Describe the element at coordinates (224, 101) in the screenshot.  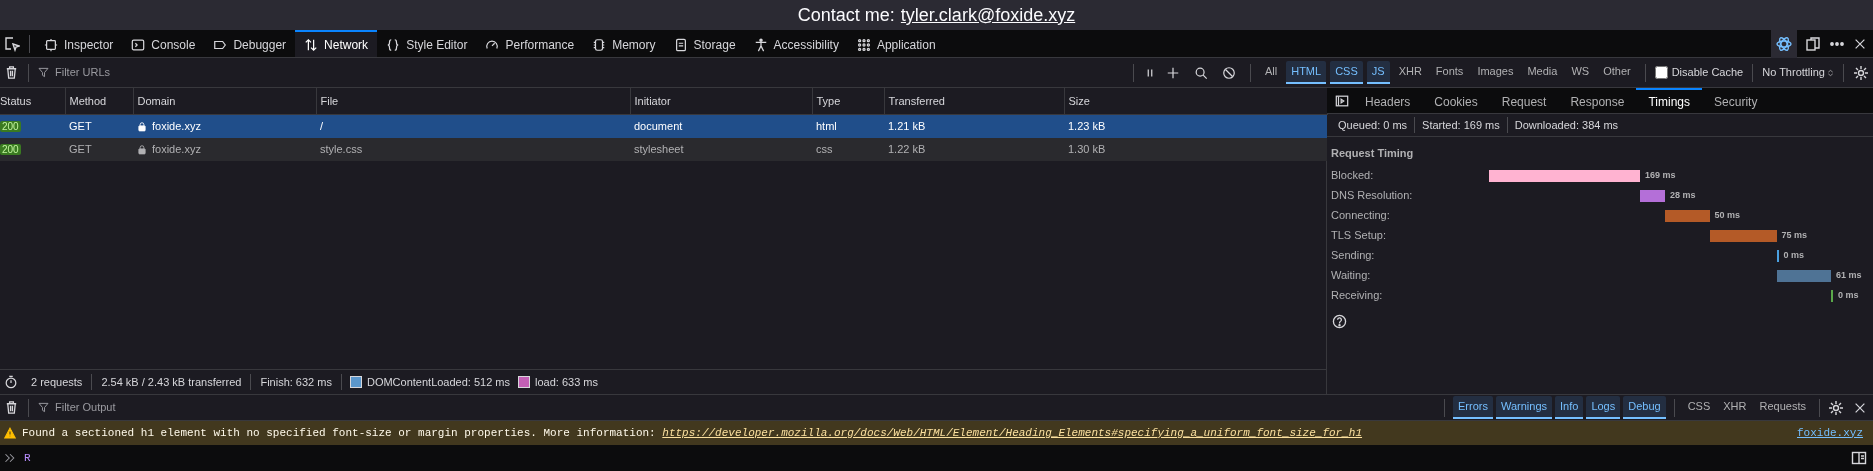
I see `column-header: Domain` at that location.